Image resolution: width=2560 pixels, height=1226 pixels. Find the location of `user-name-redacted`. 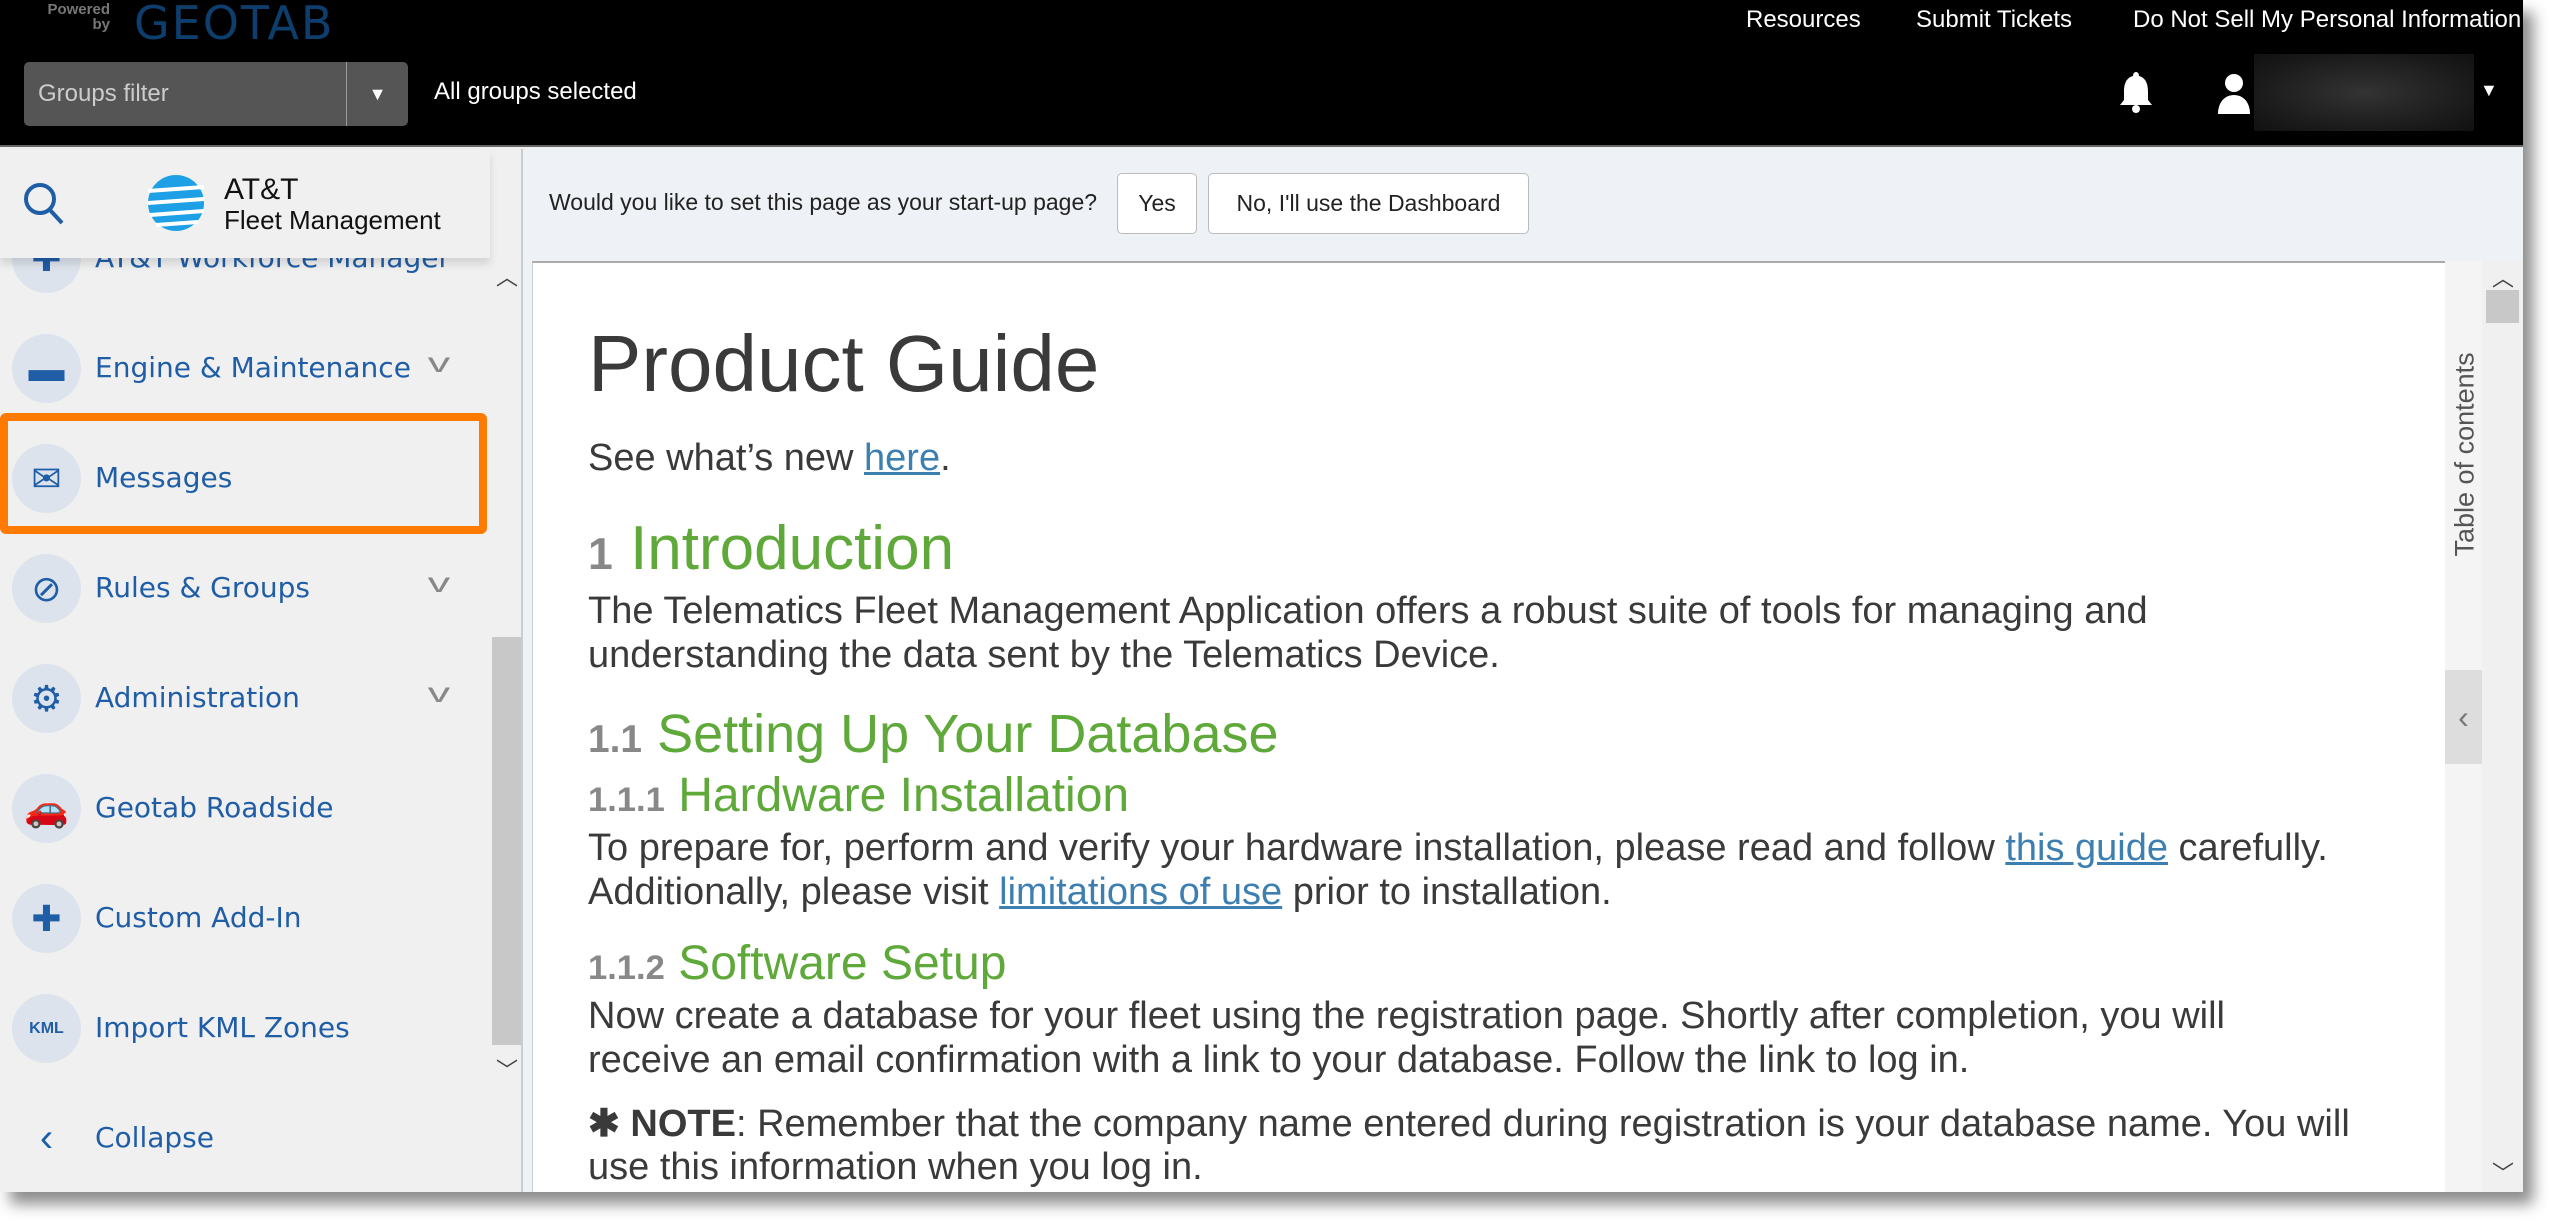

user-name-redacted is located at coordinates (2364, 92).